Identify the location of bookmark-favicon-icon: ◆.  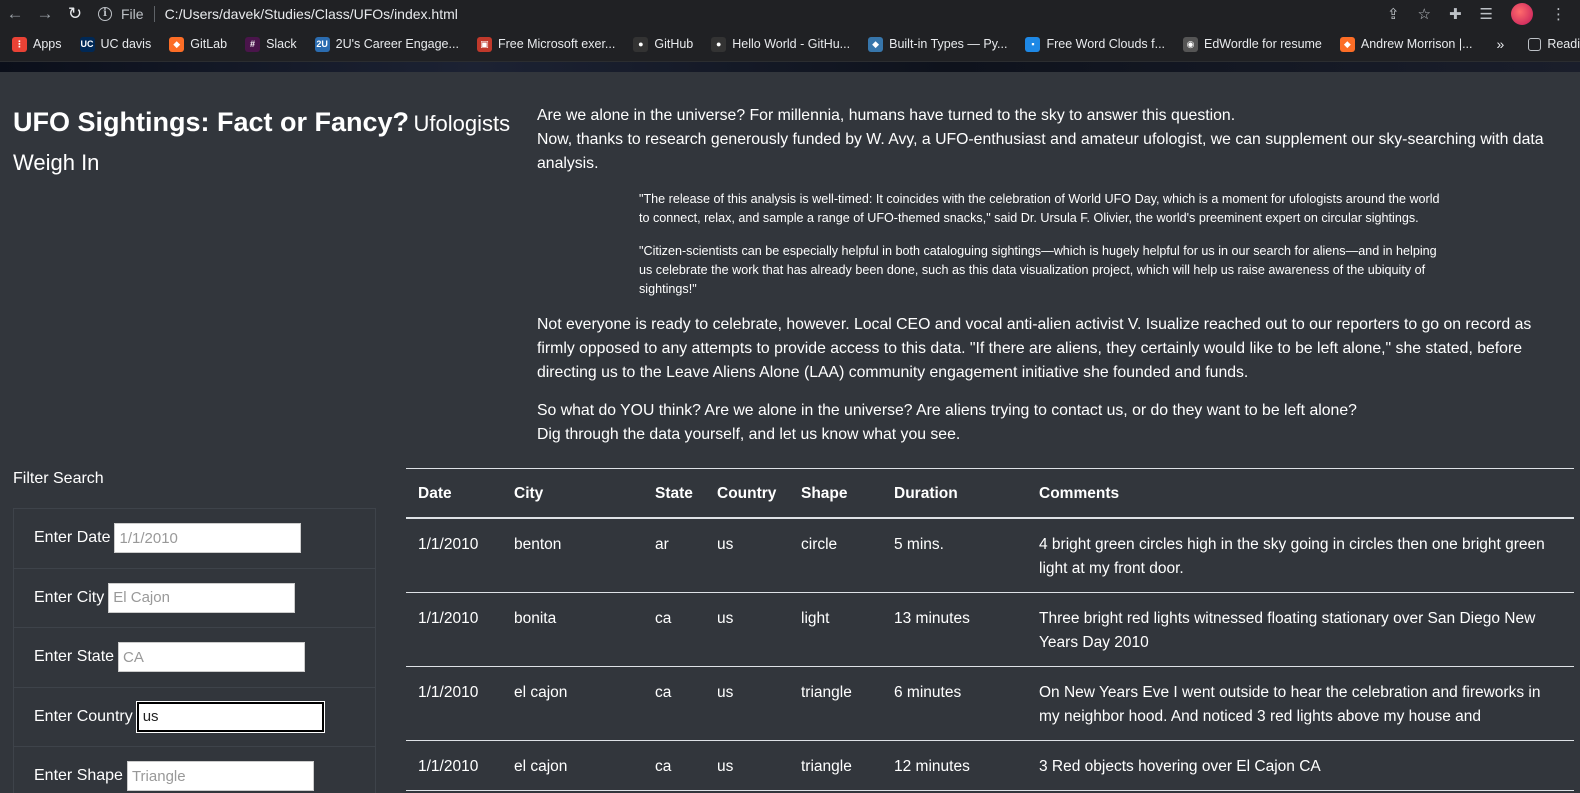
(876, 44).